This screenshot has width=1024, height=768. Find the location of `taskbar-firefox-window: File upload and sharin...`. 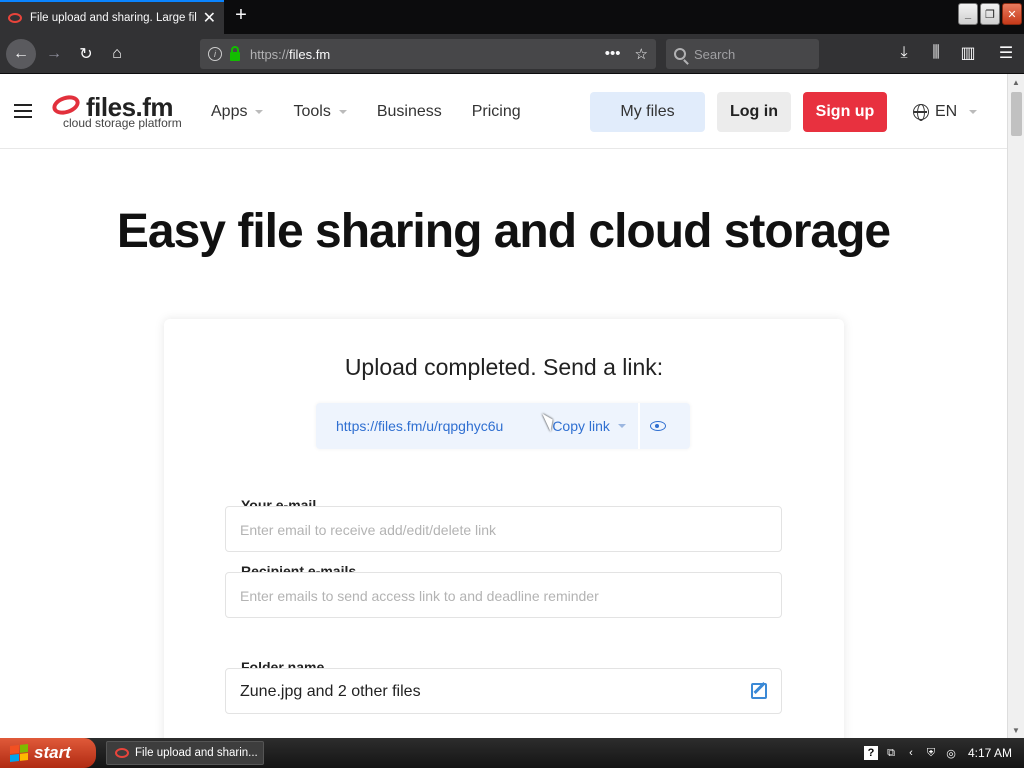

taskbar-firefox-window: File upload and sharin... is located at coordinates (185, 753).